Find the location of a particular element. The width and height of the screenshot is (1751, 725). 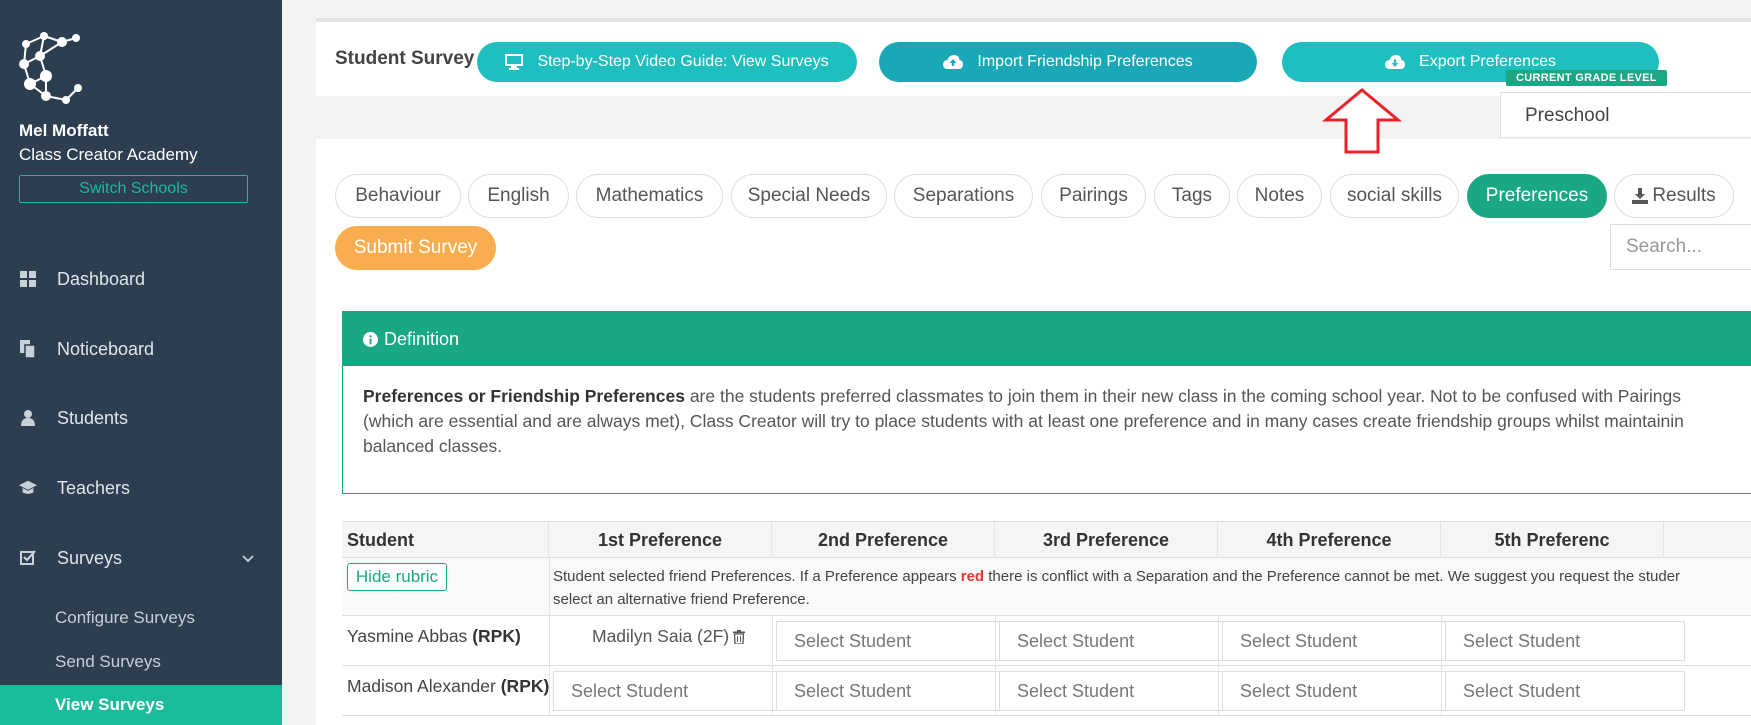

tab-mathematics: Mathematics is located at coordinates (649, 196).